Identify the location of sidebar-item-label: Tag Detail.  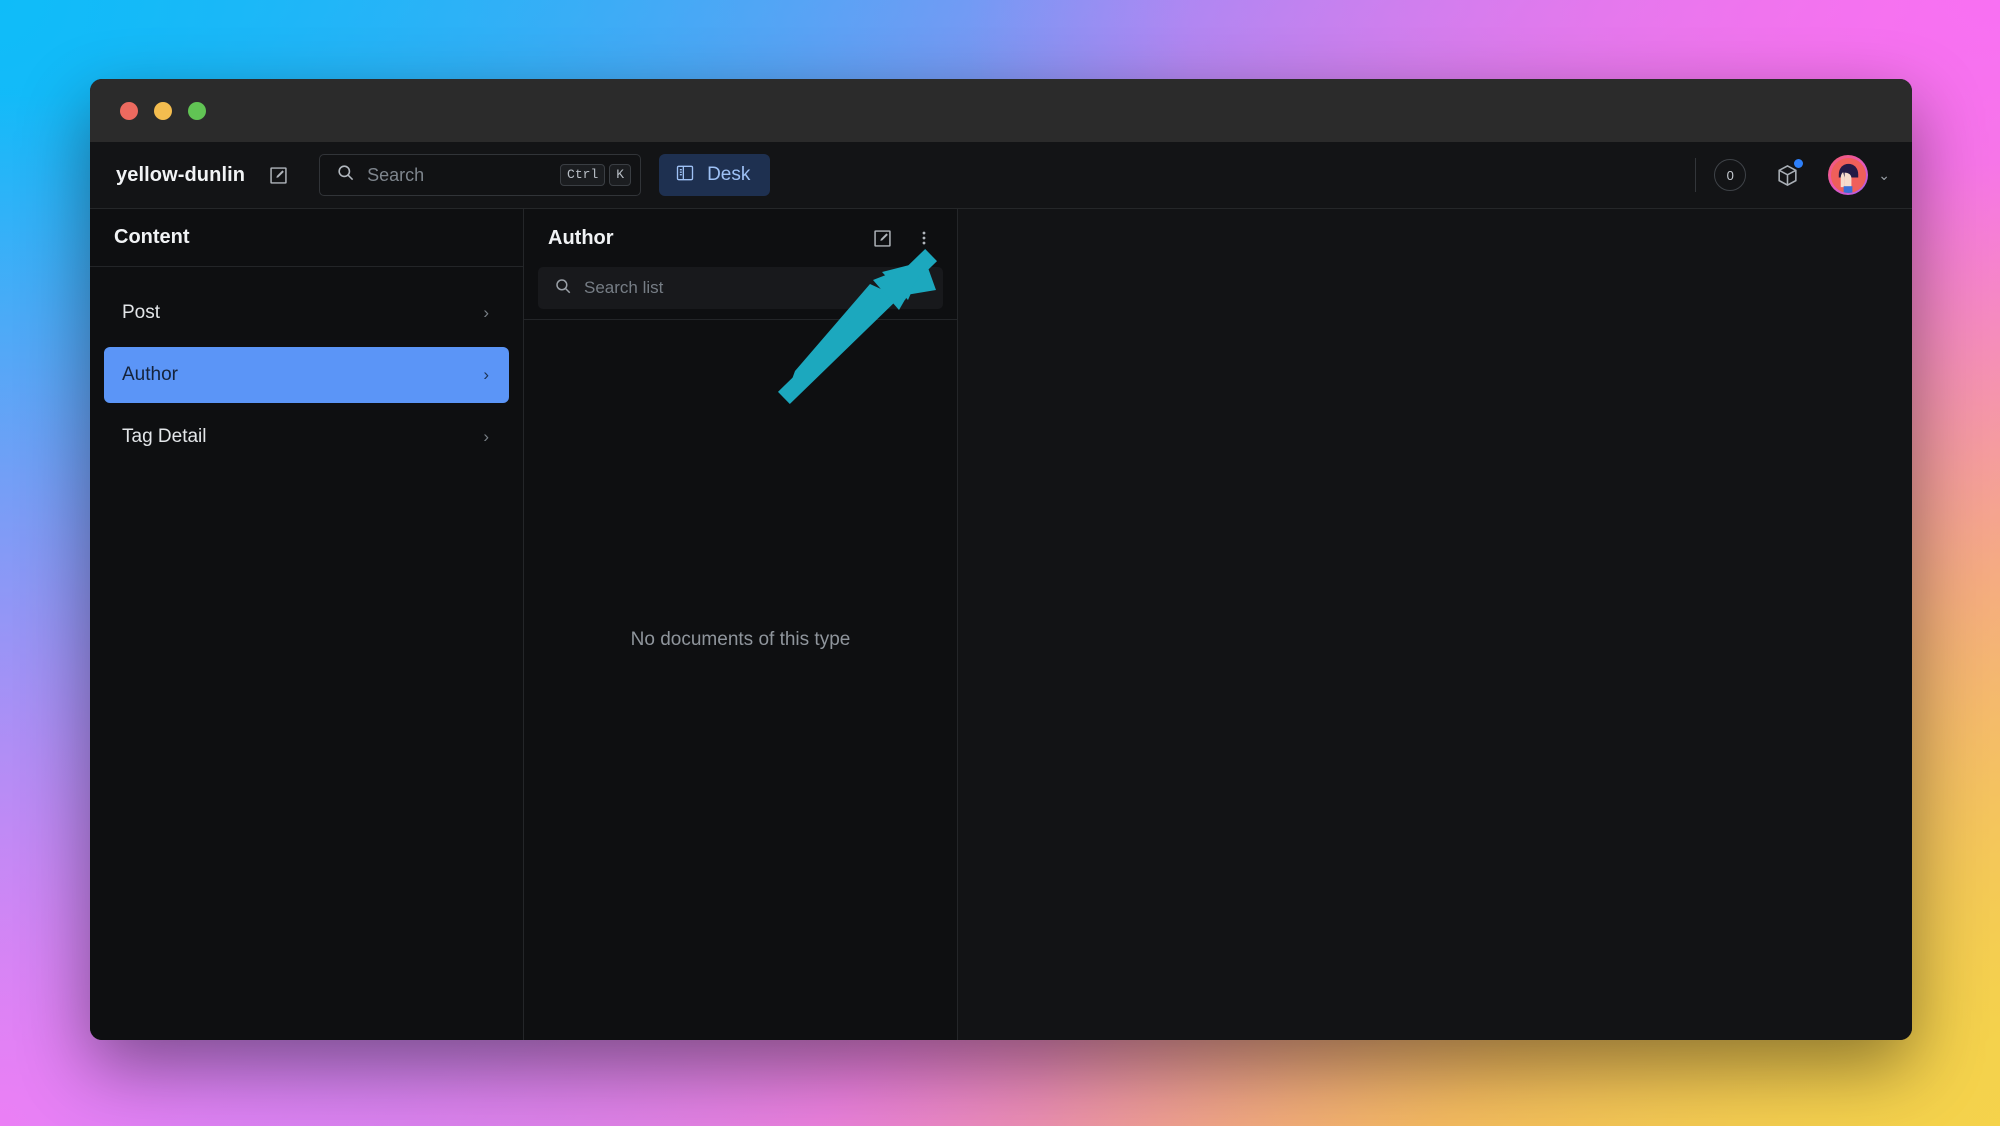
(164, 436).